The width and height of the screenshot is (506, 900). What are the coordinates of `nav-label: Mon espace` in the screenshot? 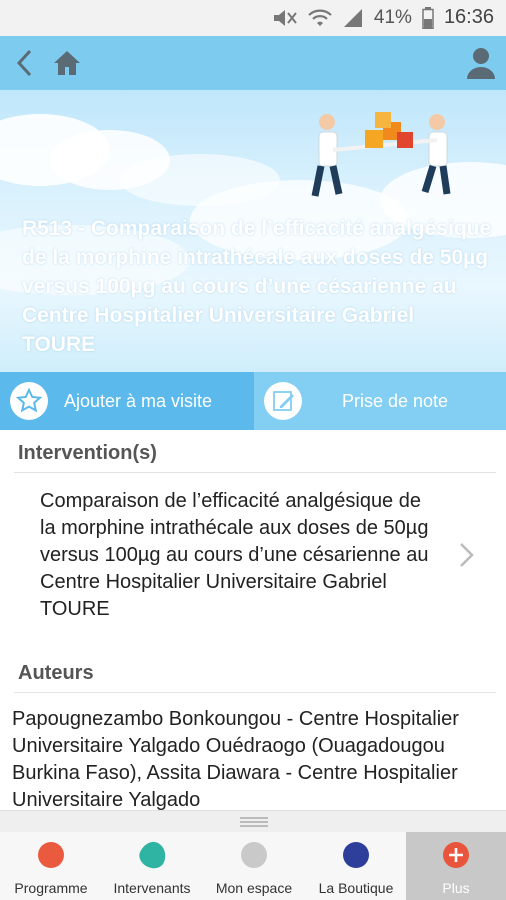 It's located at (254, 888).